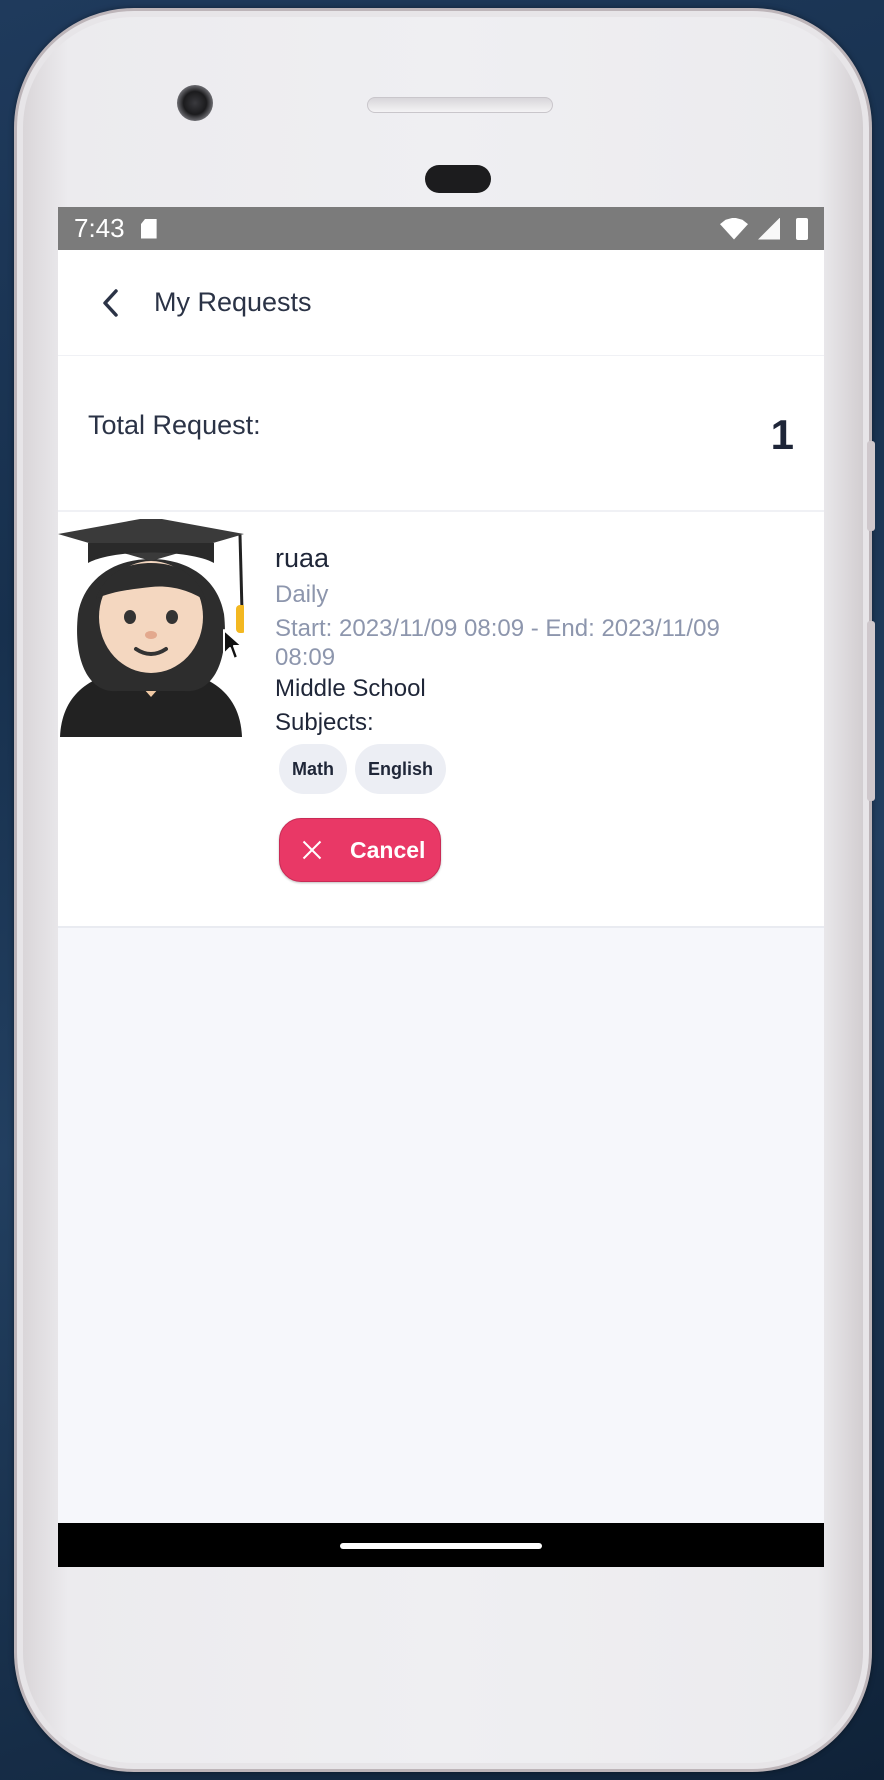 This screenshot has width=884, height=1780. I want to click on earpiece-speaker, so click(460, 105).